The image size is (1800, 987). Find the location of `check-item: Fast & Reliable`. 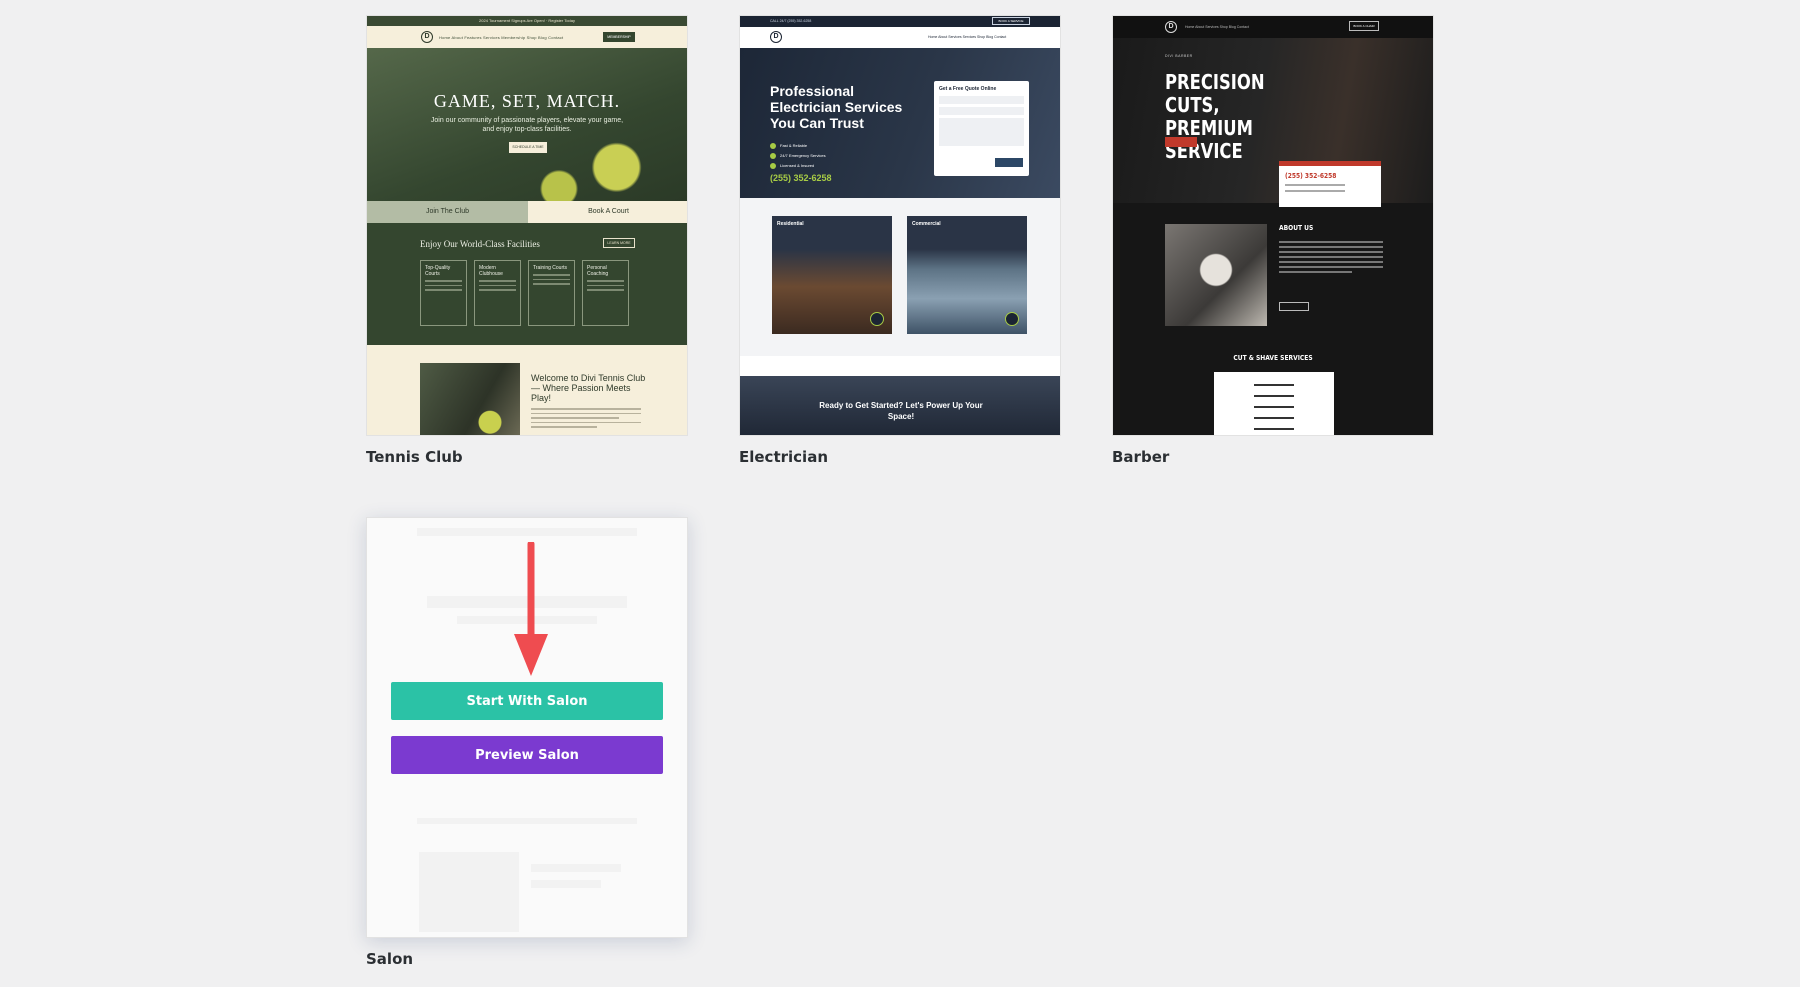

check-item: Fast & Reliable is located at coordinates (788, 146).